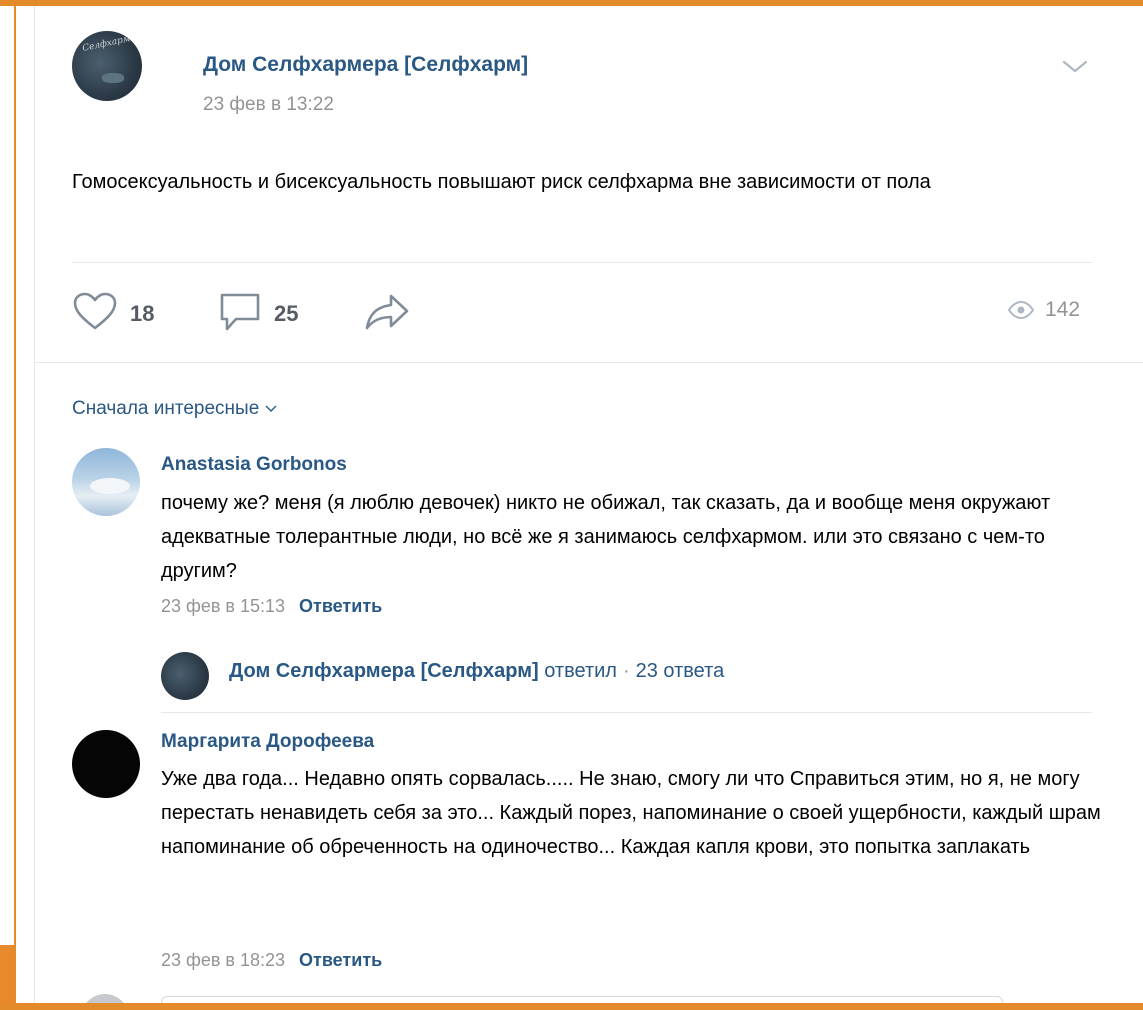 This screenshot has height=1010, width=1143. Describe the element at coordinates (571, 3) in the screenshot. I see `frame-border-top` at that location.